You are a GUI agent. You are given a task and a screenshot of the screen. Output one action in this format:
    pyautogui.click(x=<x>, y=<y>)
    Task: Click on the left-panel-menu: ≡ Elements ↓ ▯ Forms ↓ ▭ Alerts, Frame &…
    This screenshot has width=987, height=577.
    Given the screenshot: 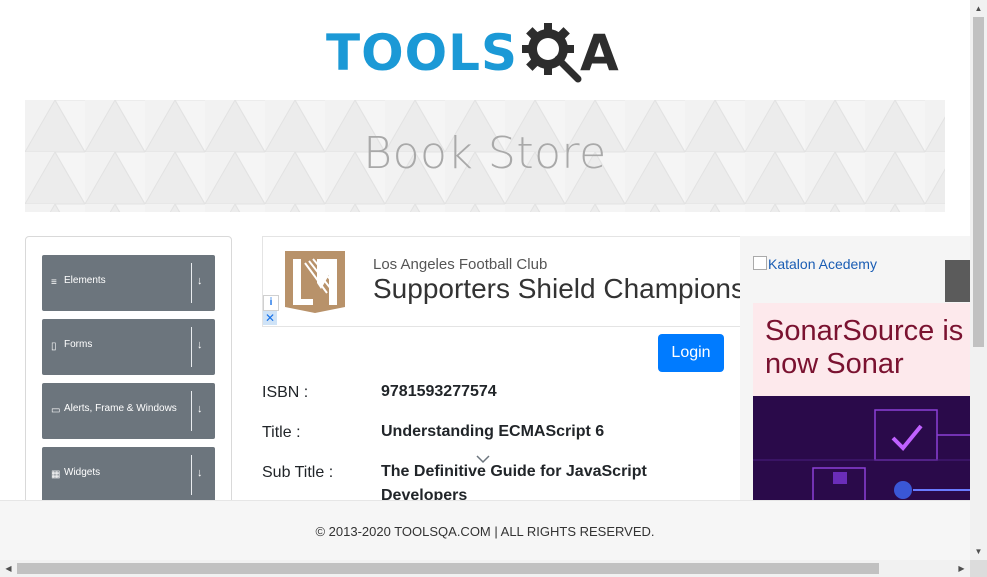 What is the action you would take?
    pyautogui.click(x=128, y=382)
    